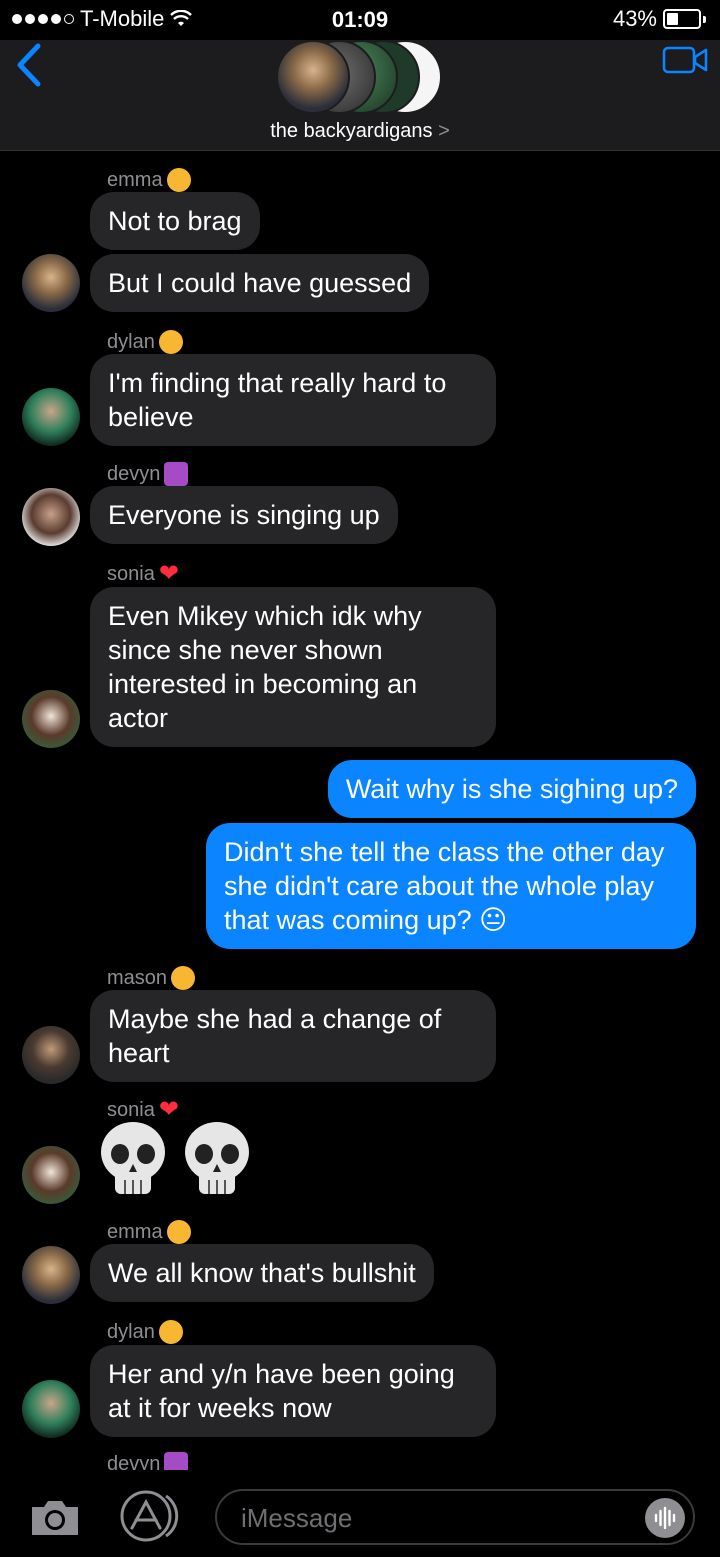 The image size is (720, 1557). Describe the element at coordinates (293, 400) in the screenshot. I see `message-bubble-incoming: I'm finding that really hard to believe` at that location.